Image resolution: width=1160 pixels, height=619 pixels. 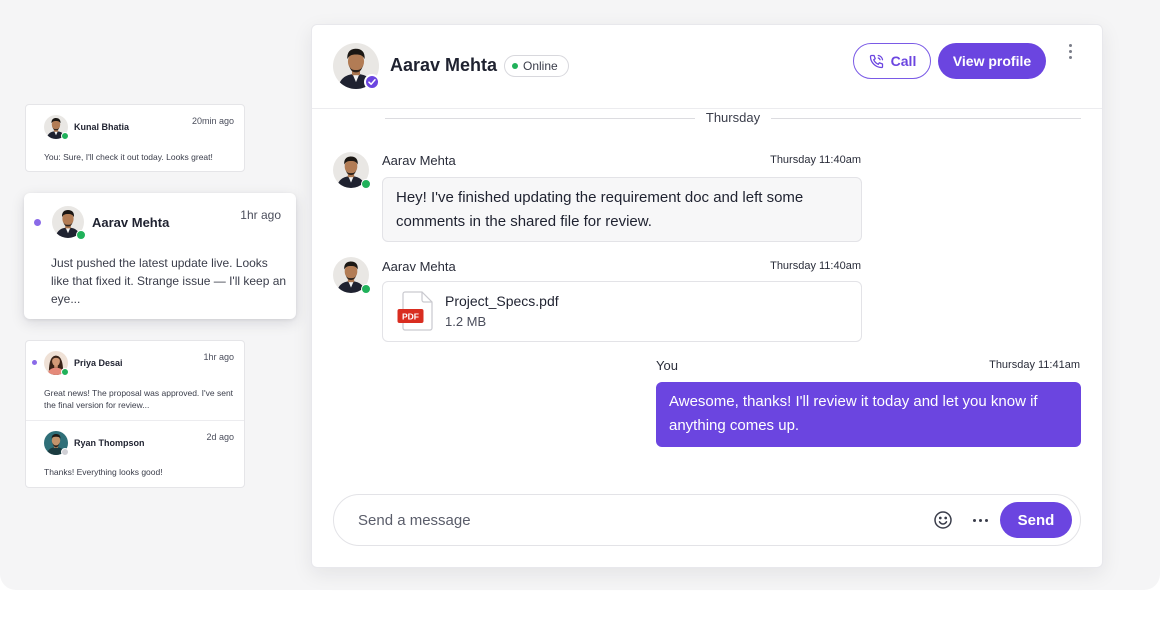 I want to click on timestamp: 20min ago, so click(x=212, y=121).